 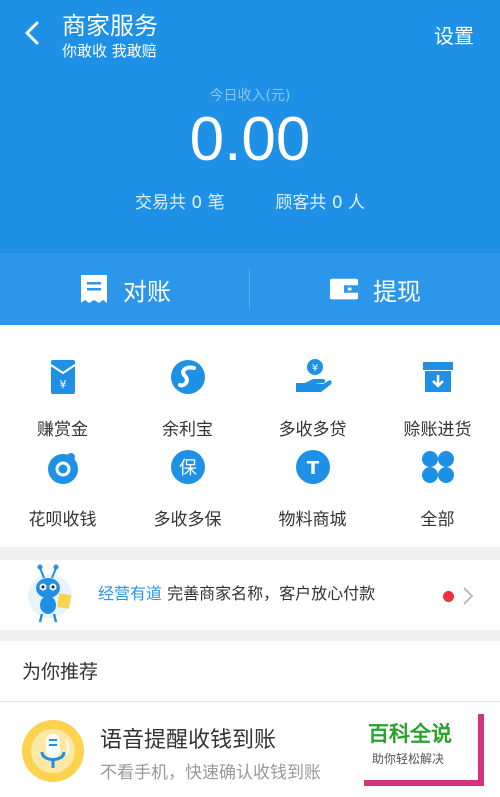 I want to click on grid-item-insurance: 保 多收多保, so click(x=187, y=492).